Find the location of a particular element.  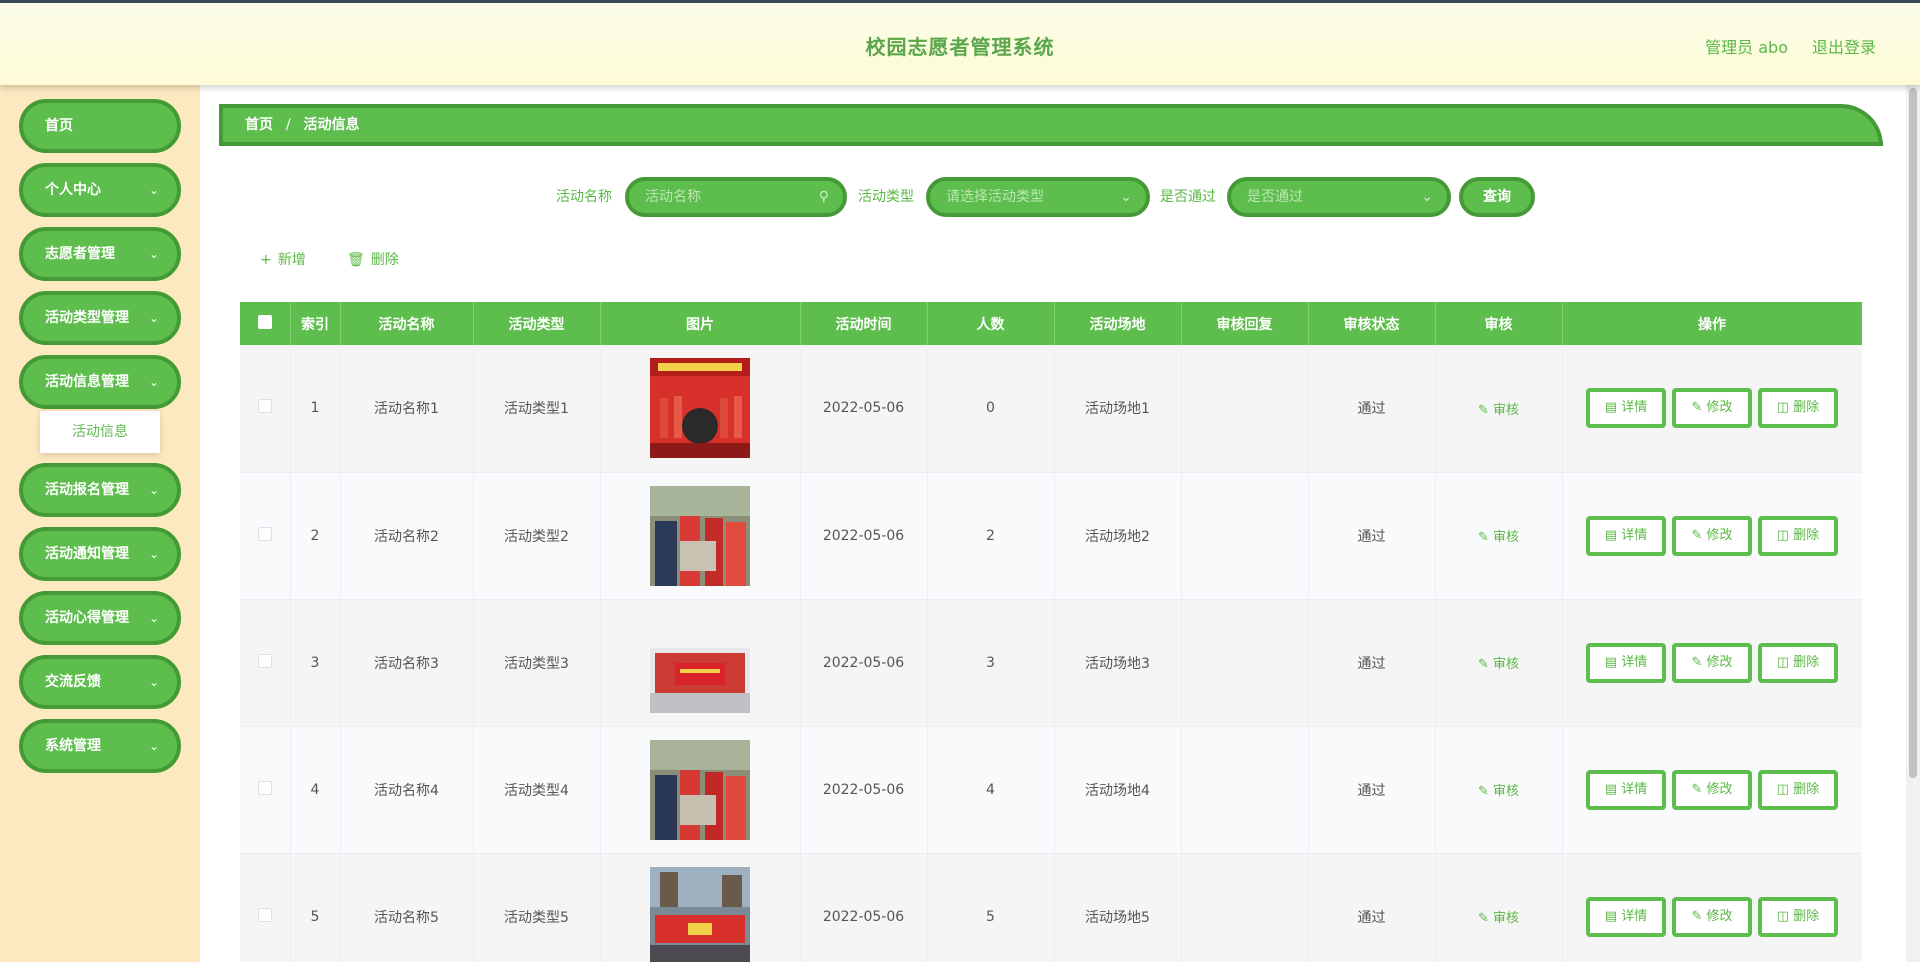

sidebar-item-activity-types: 活动类型管理 ⌄ is located at coordinates (100, 318).